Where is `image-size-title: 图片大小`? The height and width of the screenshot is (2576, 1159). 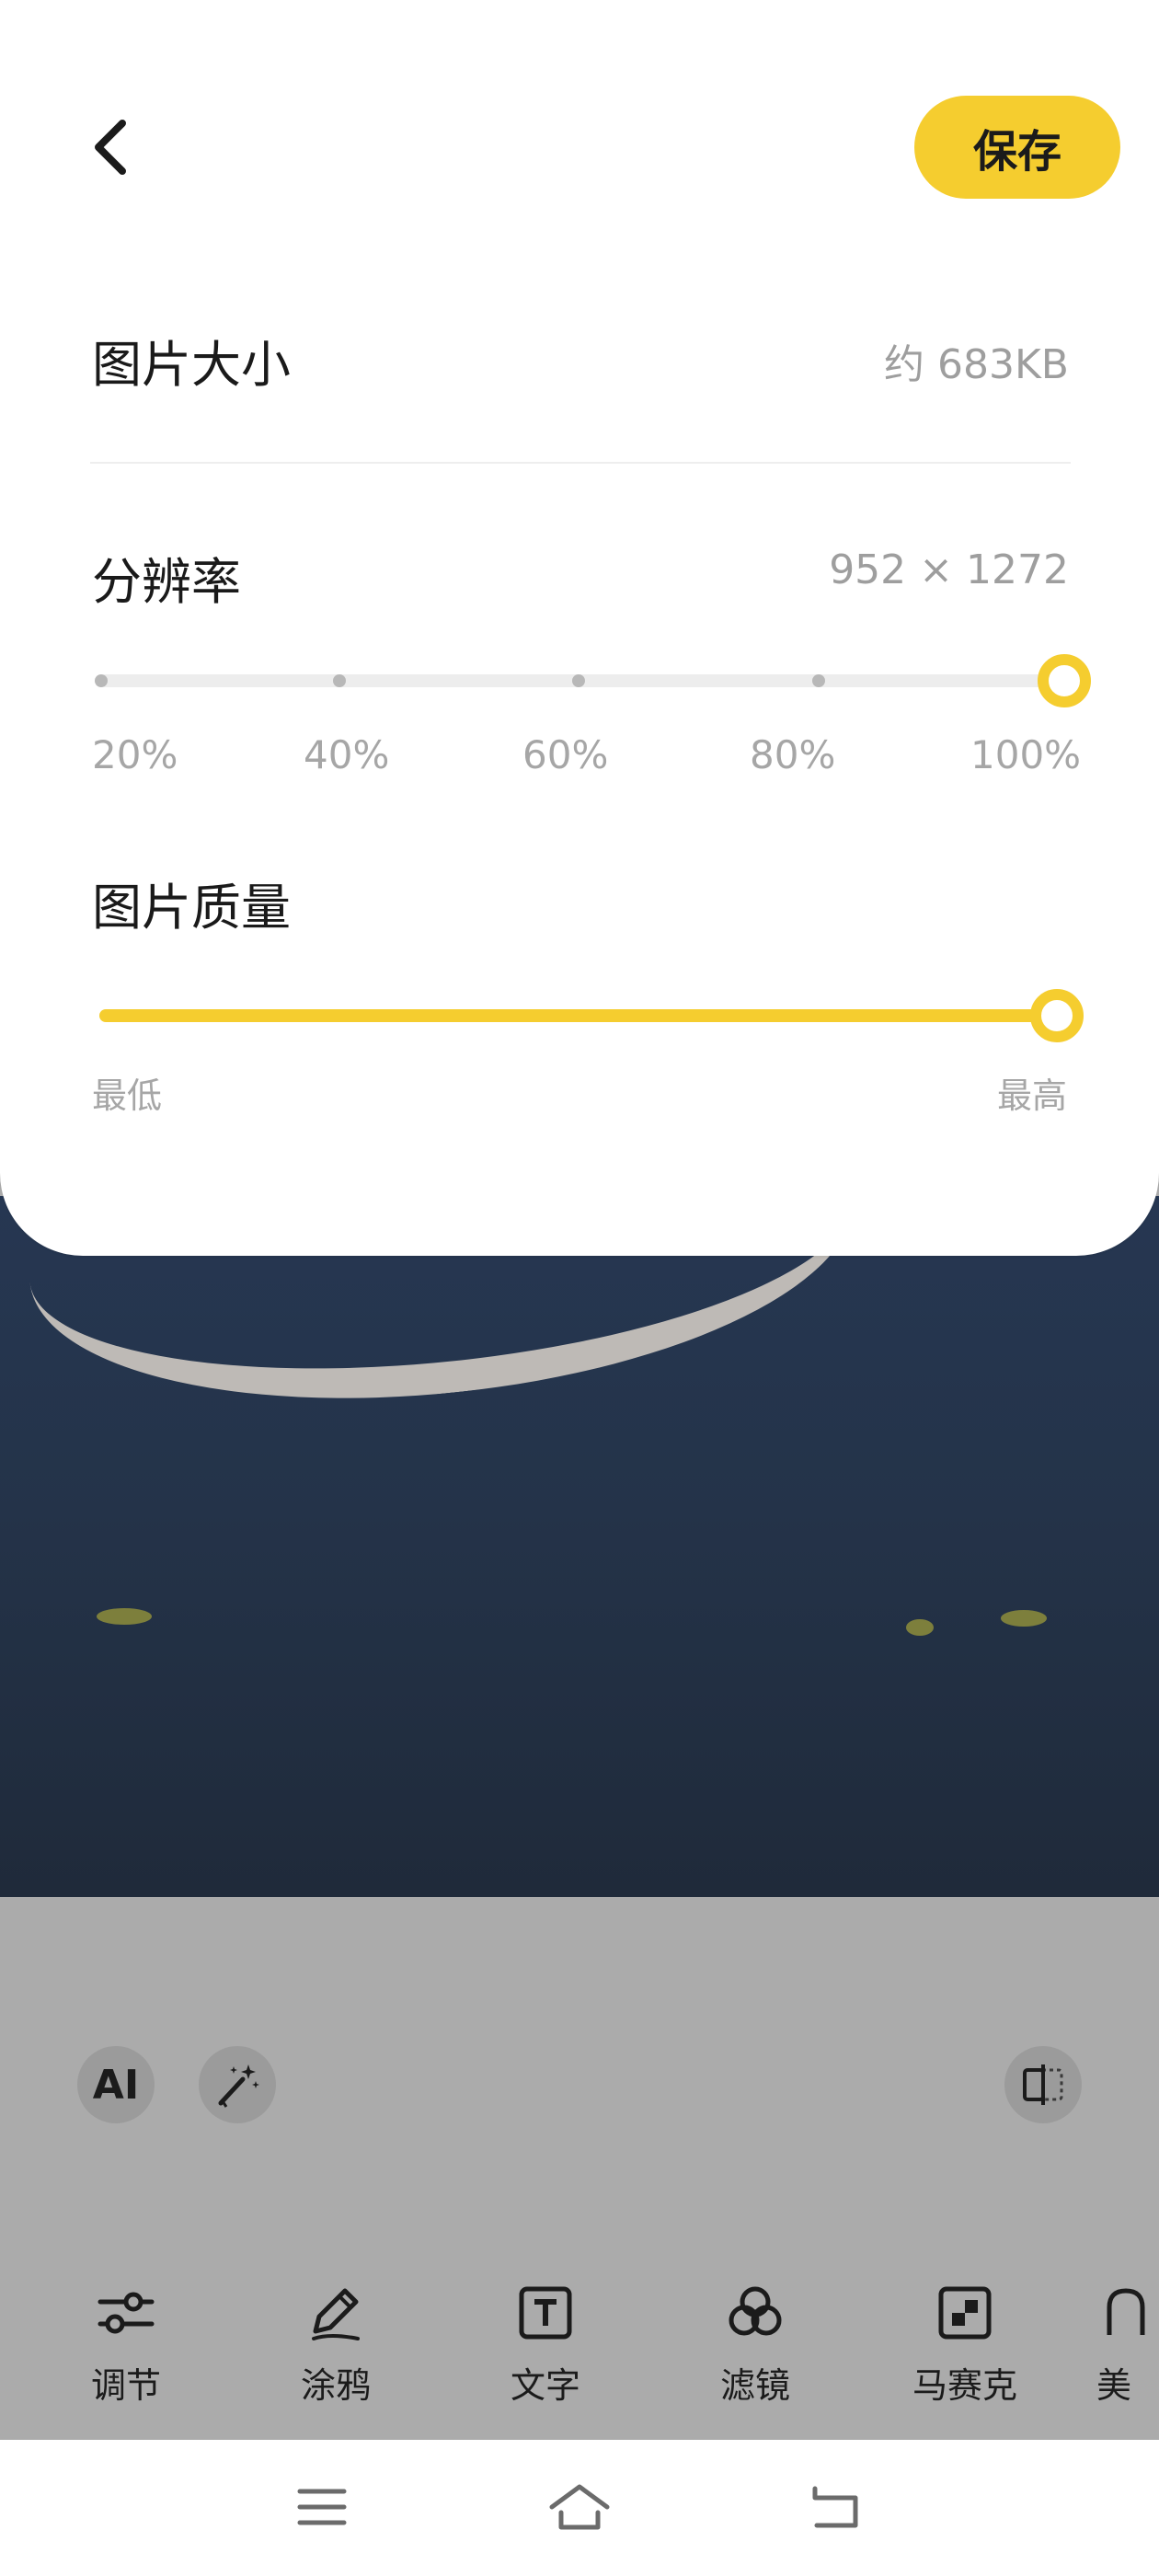
image-size-title: 图片大小 is located at coordinates (191, 365).